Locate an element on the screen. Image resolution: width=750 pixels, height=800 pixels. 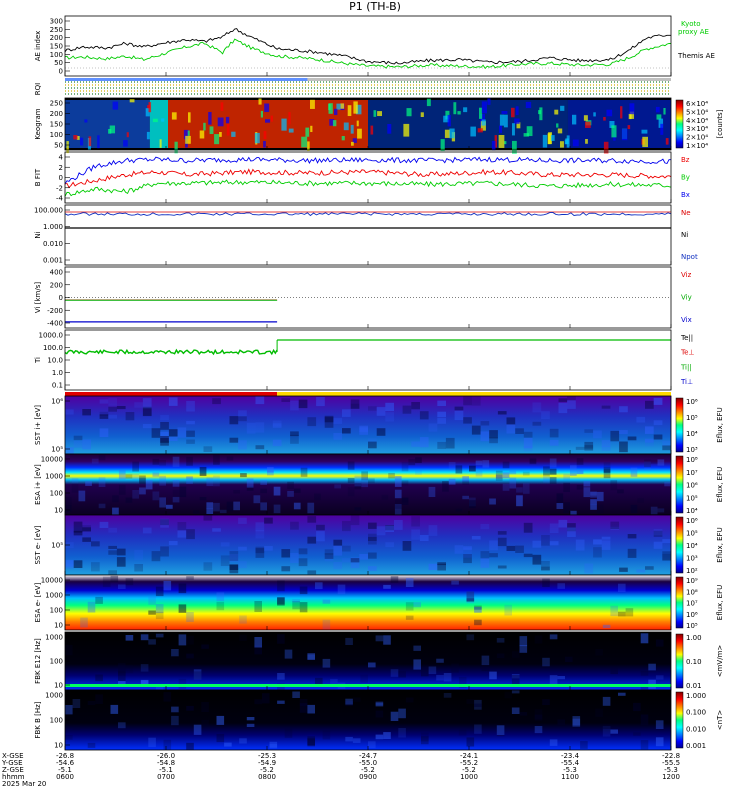
ytick-label-fbk_e: 1000 is located at coordinates (54, 638).